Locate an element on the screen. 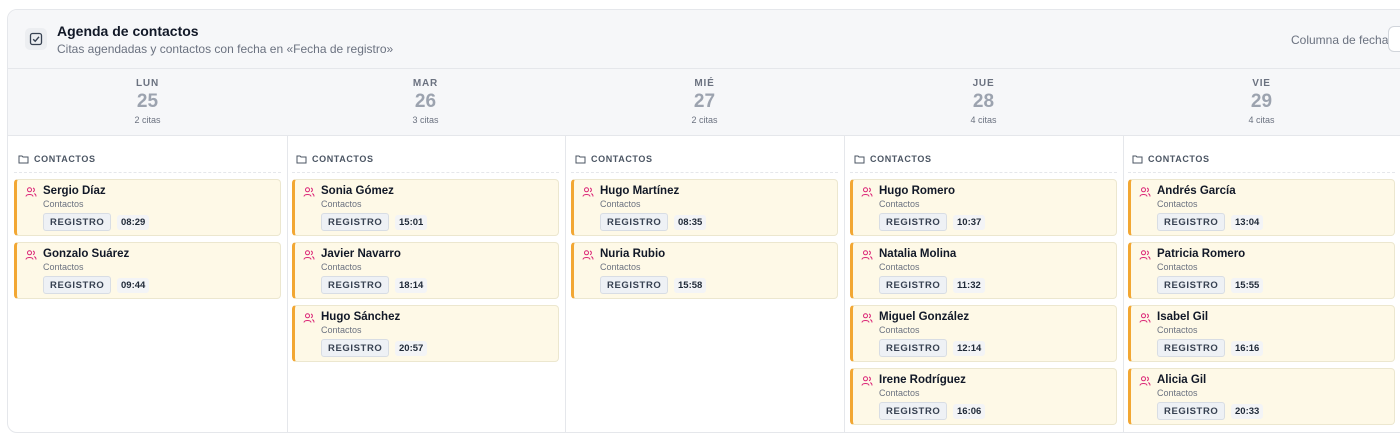 Image resolution: width=1400 pixels, height=436 pixels. day-number: 27 is located at coordinates (704, 101).